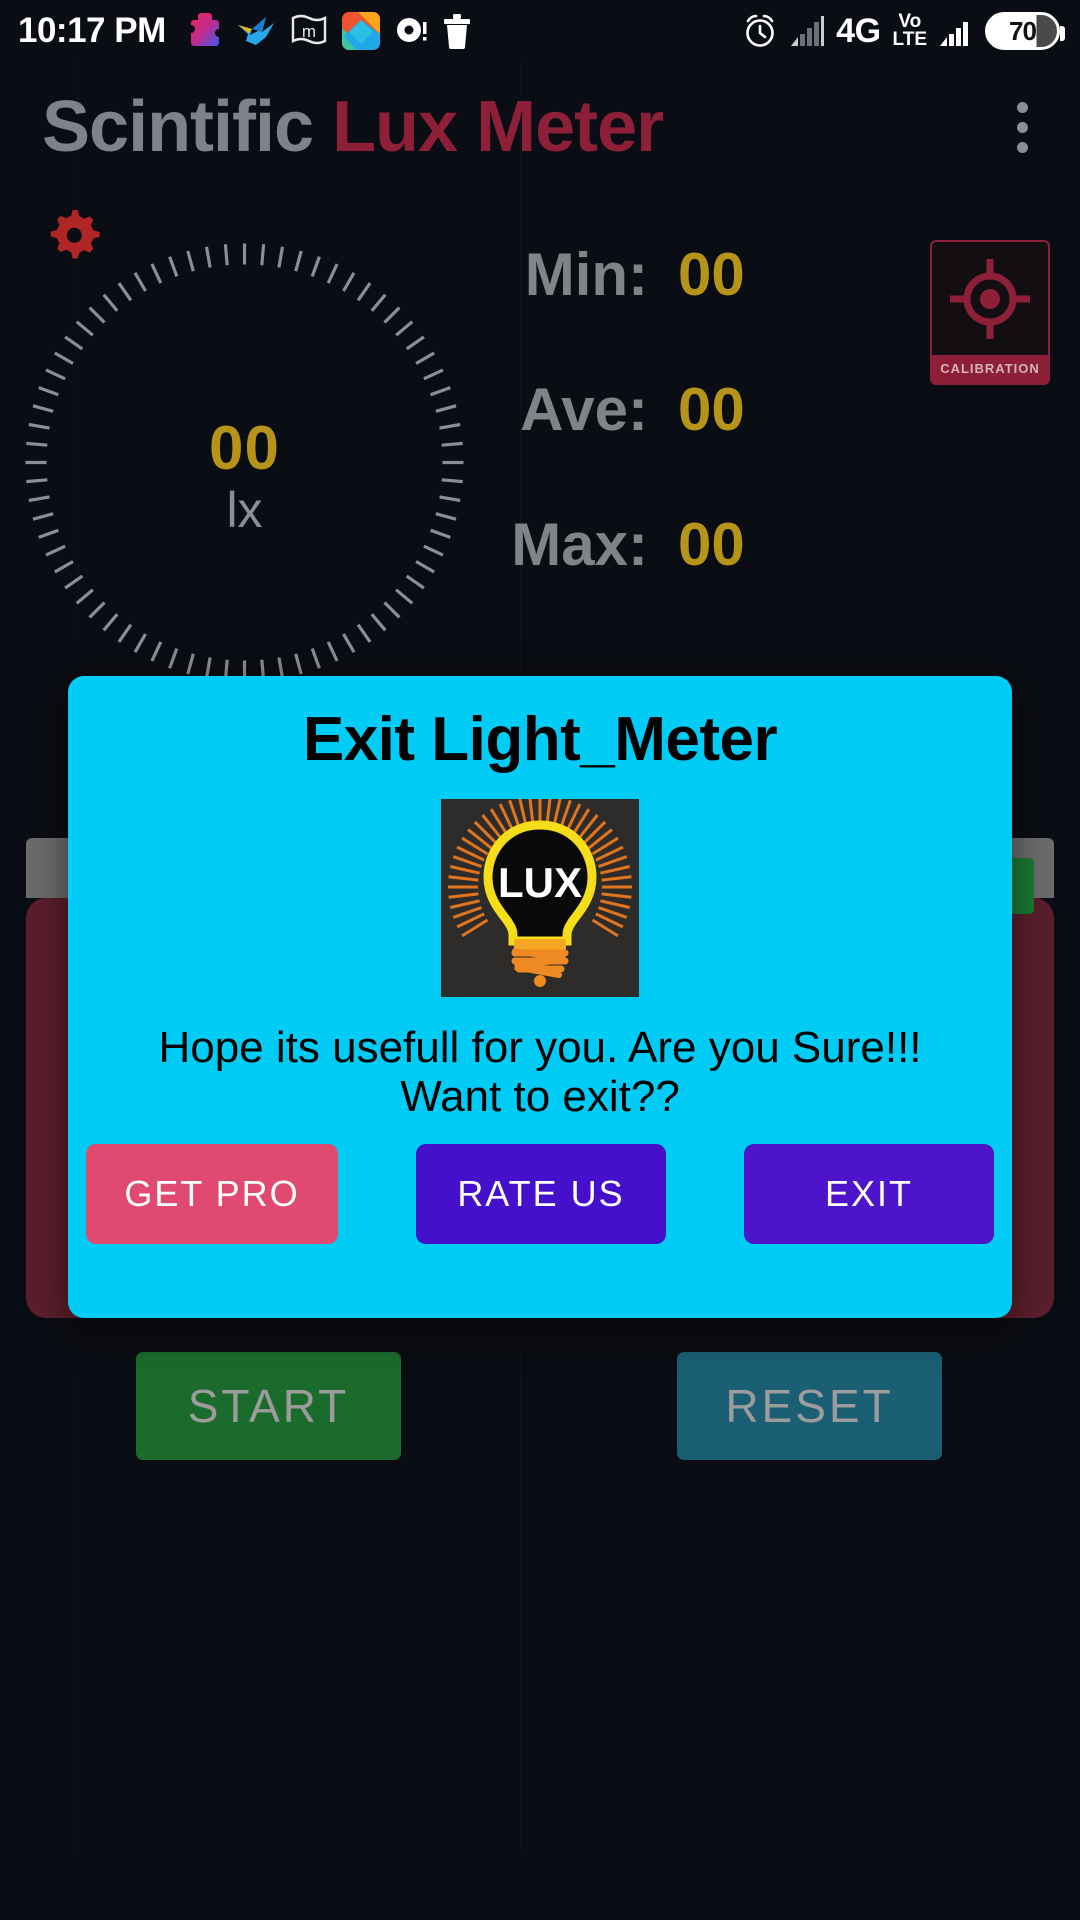  I want to click on calibration-button: CALIBRATION, so click(990, 312).